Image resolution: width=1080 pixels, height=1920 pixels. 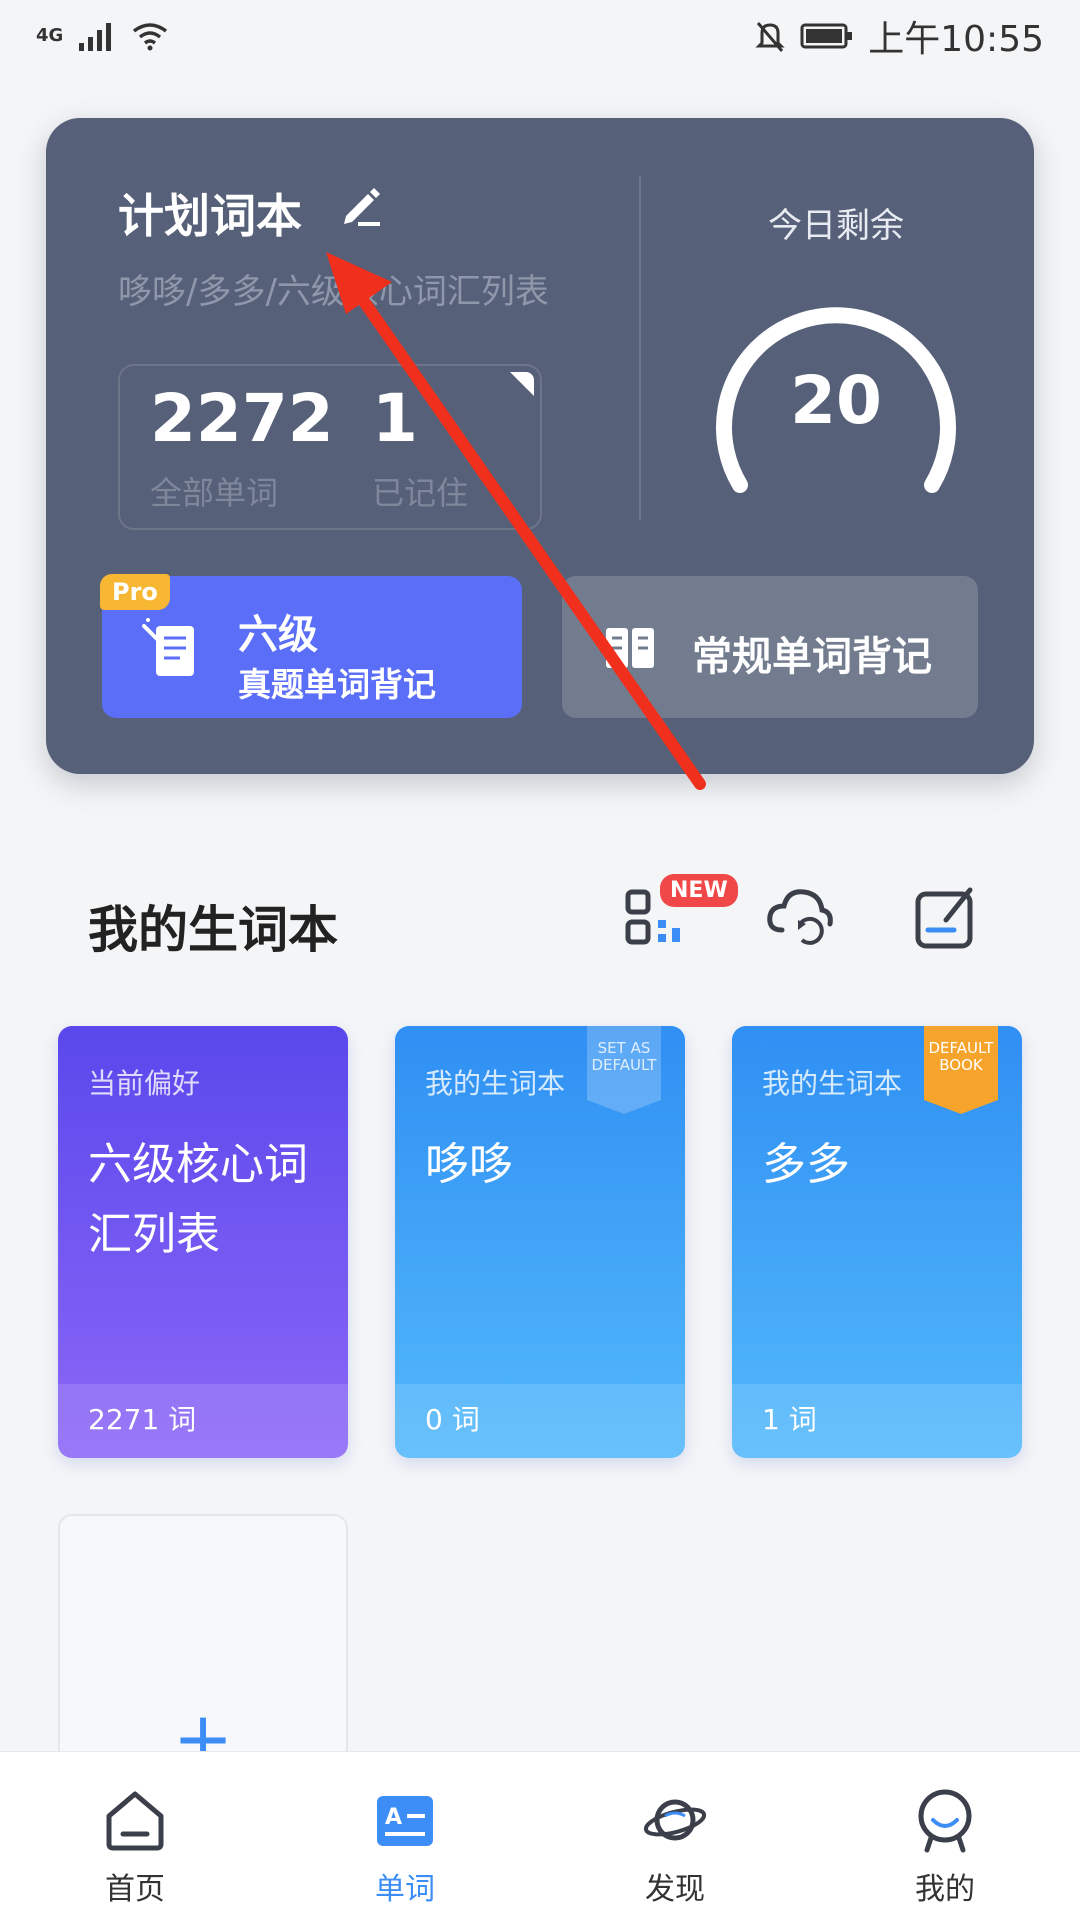 What do you see at coordinates (540, 36) in the screenshot?
I see `status-bar: 4G 上午10:55` at bounding box center [540, 36].